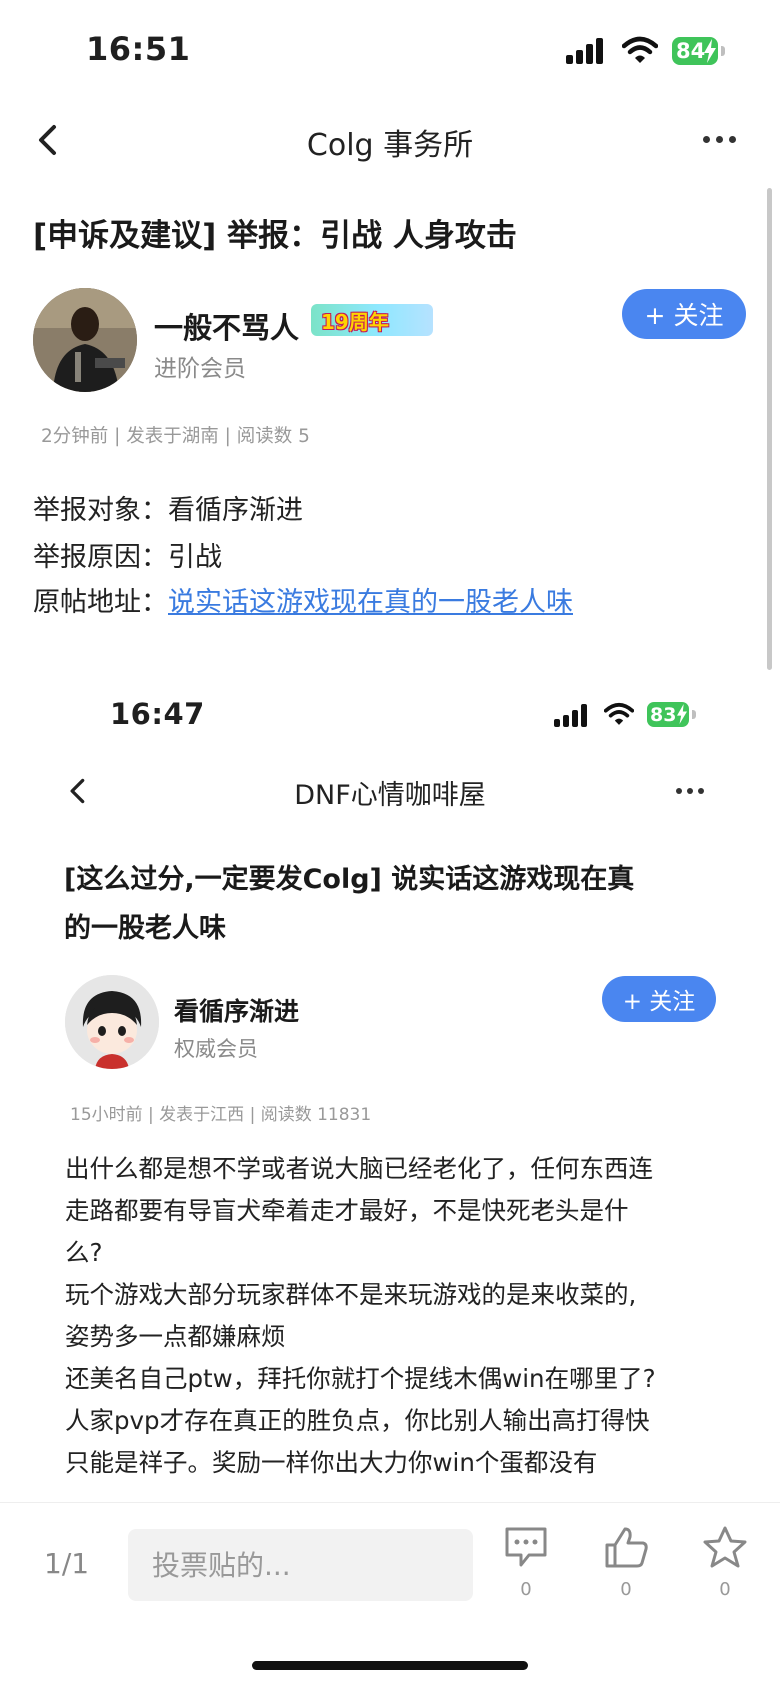 This screenshot has width=780, height=1688. Describe the element at coordinates (769, 429) in the screenshot. I see `scrollbar` at that location.